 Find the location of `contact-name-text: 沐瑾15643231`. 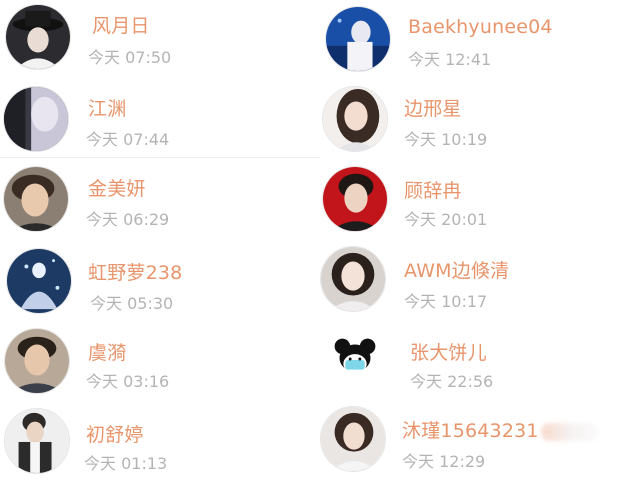

contact-name-text: 沐瑾15643231 is located at coordinates (470, 431).